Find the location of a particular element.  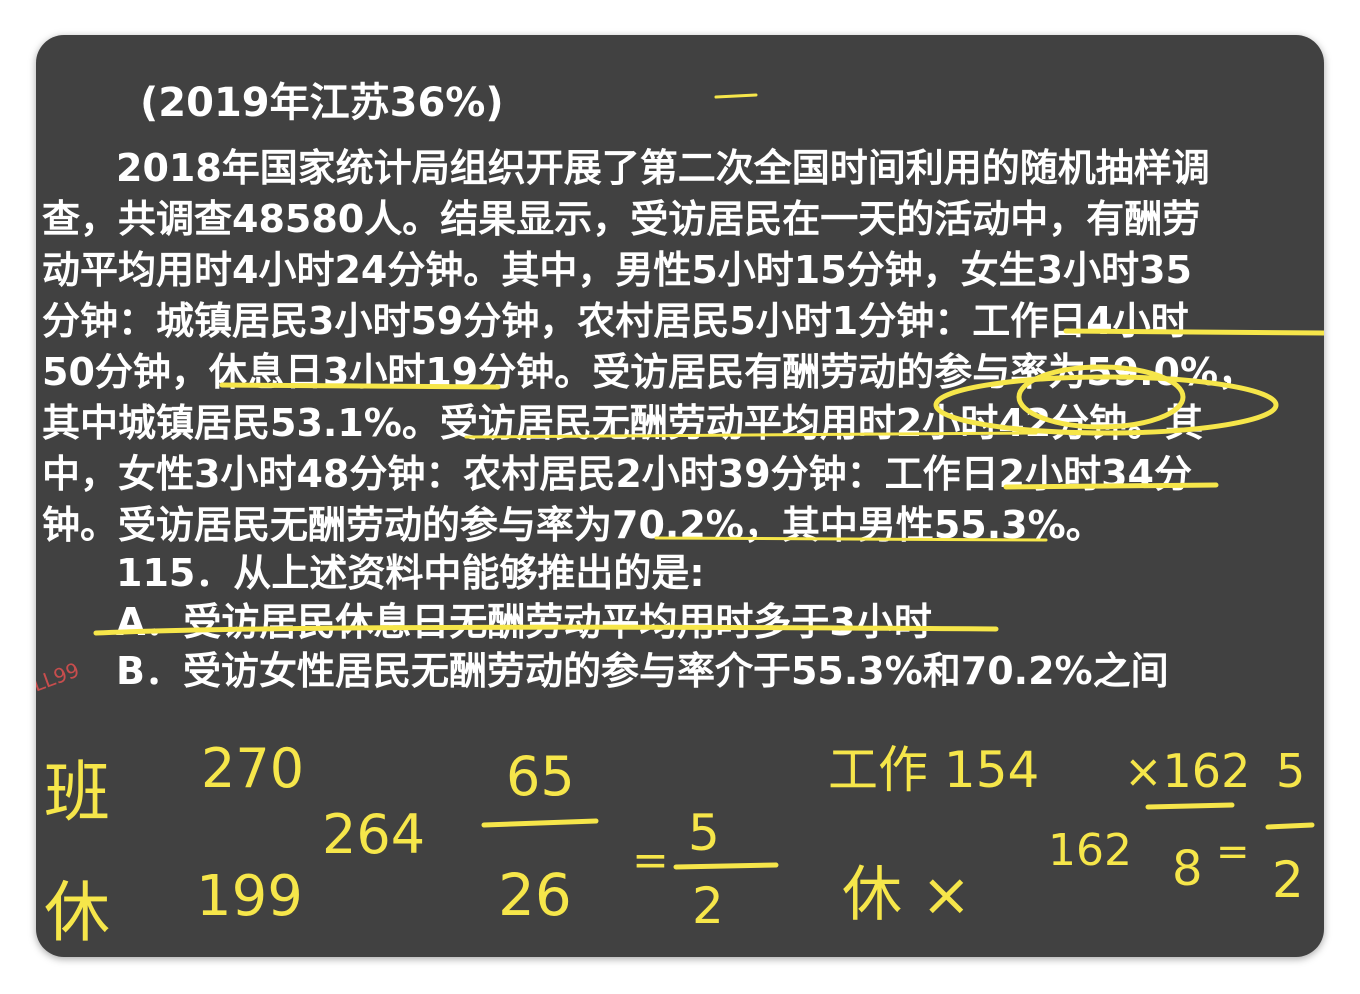

hw-2: 2 is located at coordinates (708, 906).